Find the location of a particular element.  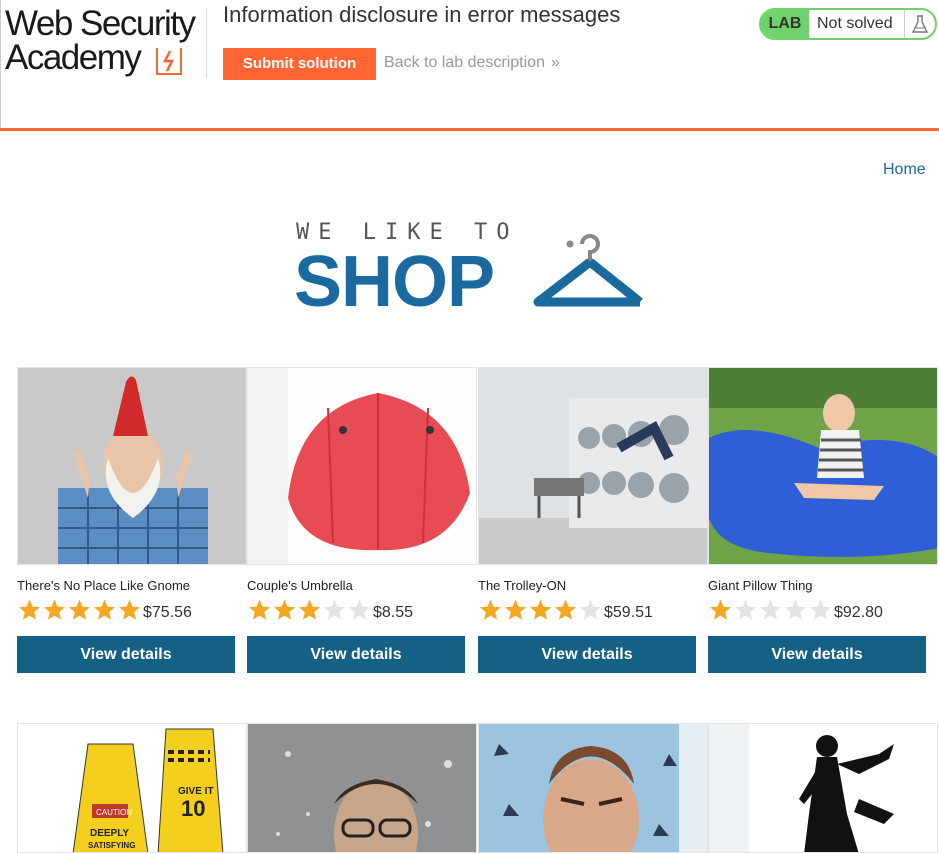

product-image-gnome is located at coordinates (132, 466).